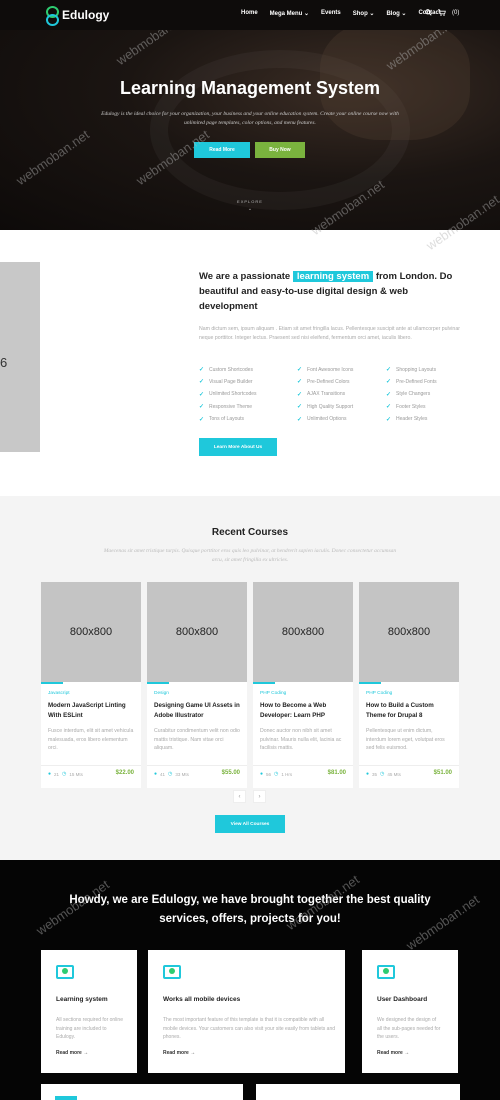 This screenshot has height=1100, width=500. Describe the element at coordinates (428, 12) in the screenshot. I see `search-icon` at that location.